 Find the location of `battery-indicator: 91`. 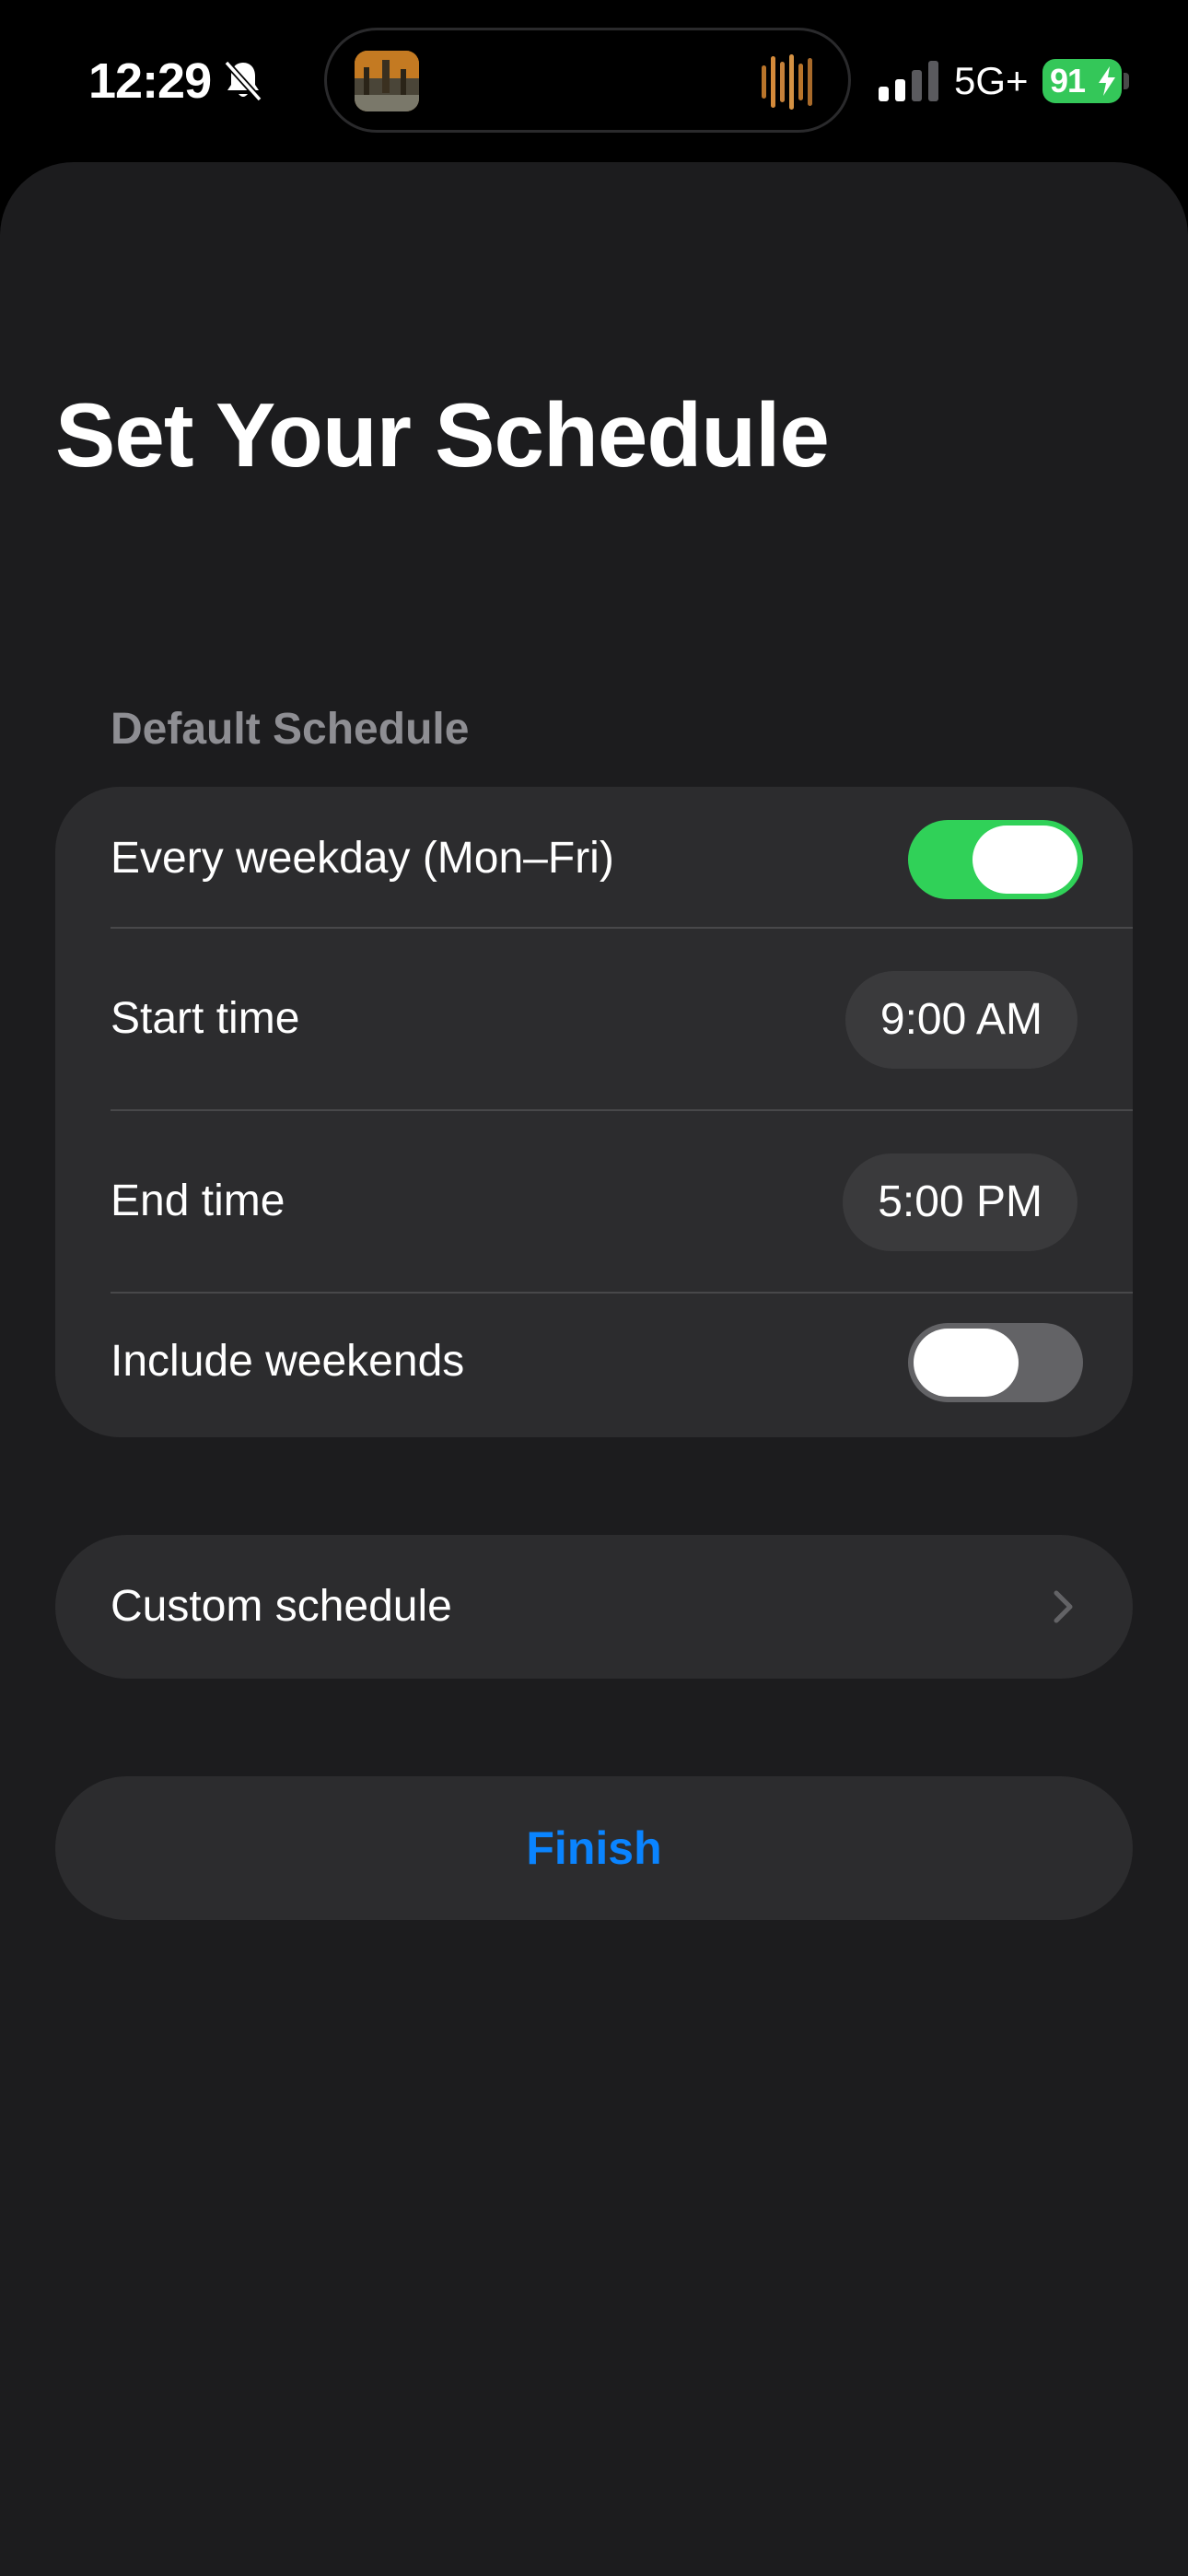

battery-indicator: 91 is located at coordinates (1085, 81).